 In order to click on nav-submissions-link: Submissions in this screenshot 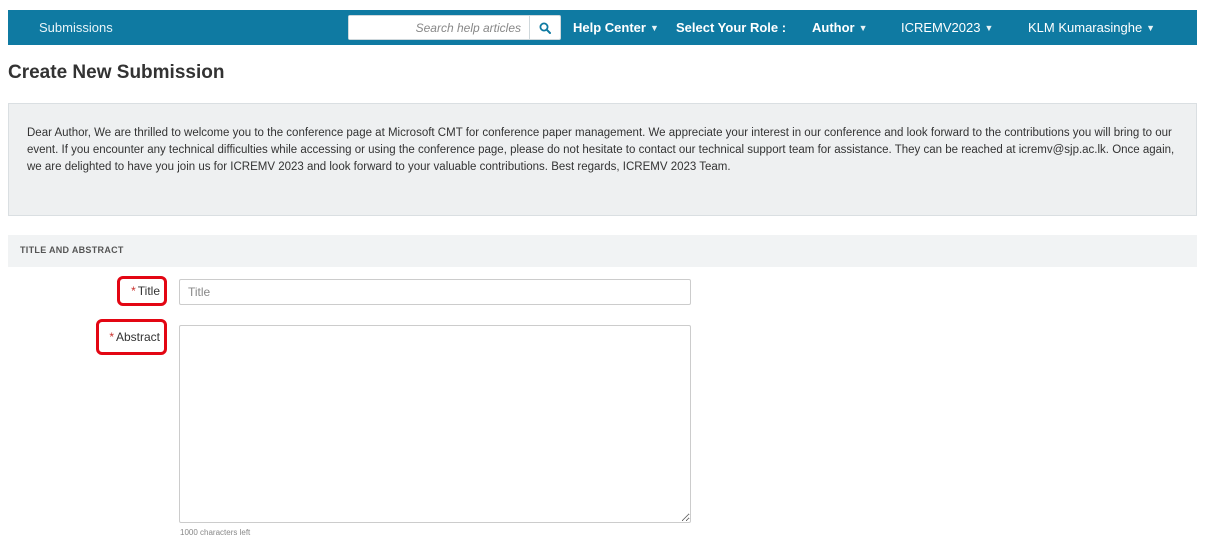, I will do `click(76, 27)`.